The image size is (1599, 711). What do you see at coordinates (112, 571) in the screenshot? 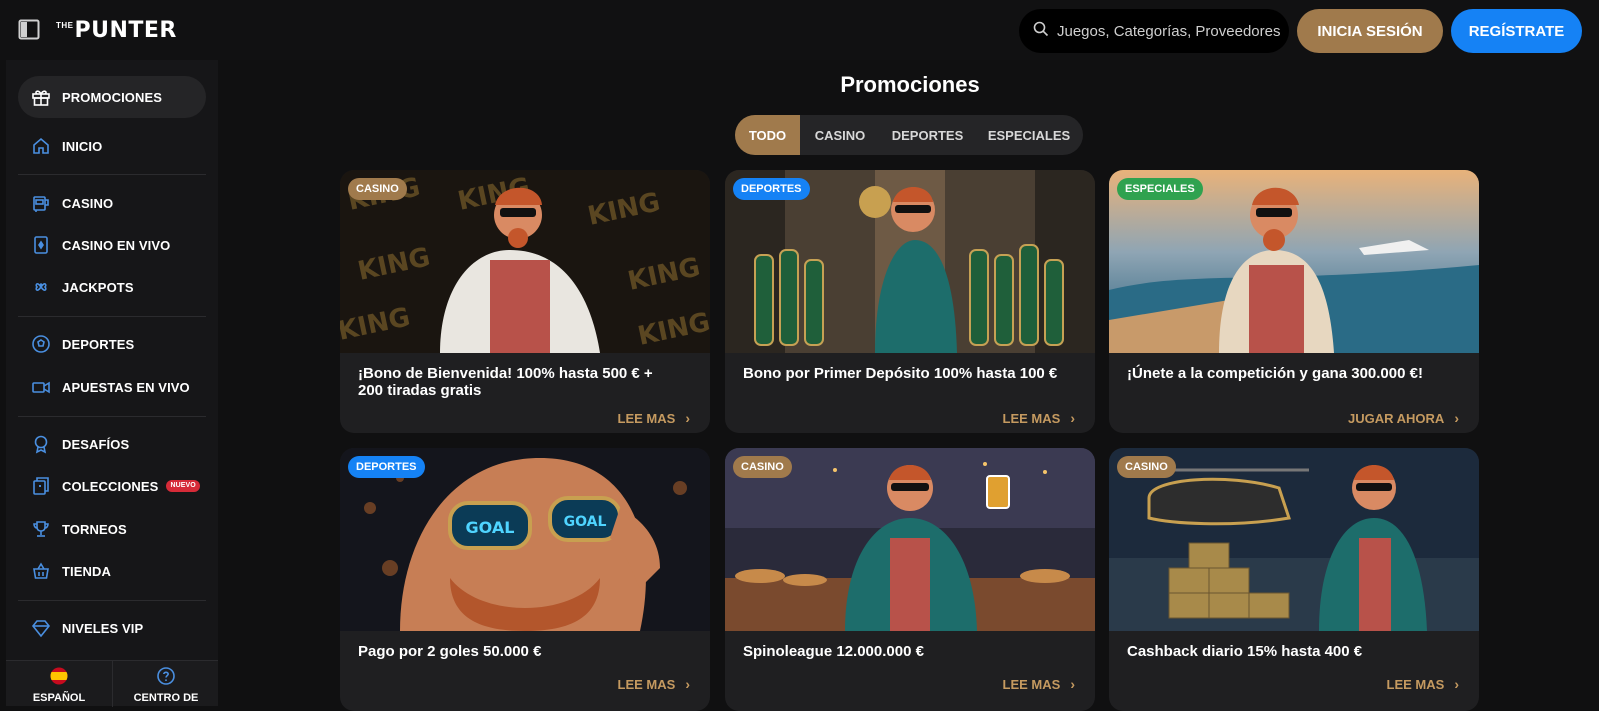
I see `sidebar-item-tienda: TIENDA` at bounding box center [112, 571].